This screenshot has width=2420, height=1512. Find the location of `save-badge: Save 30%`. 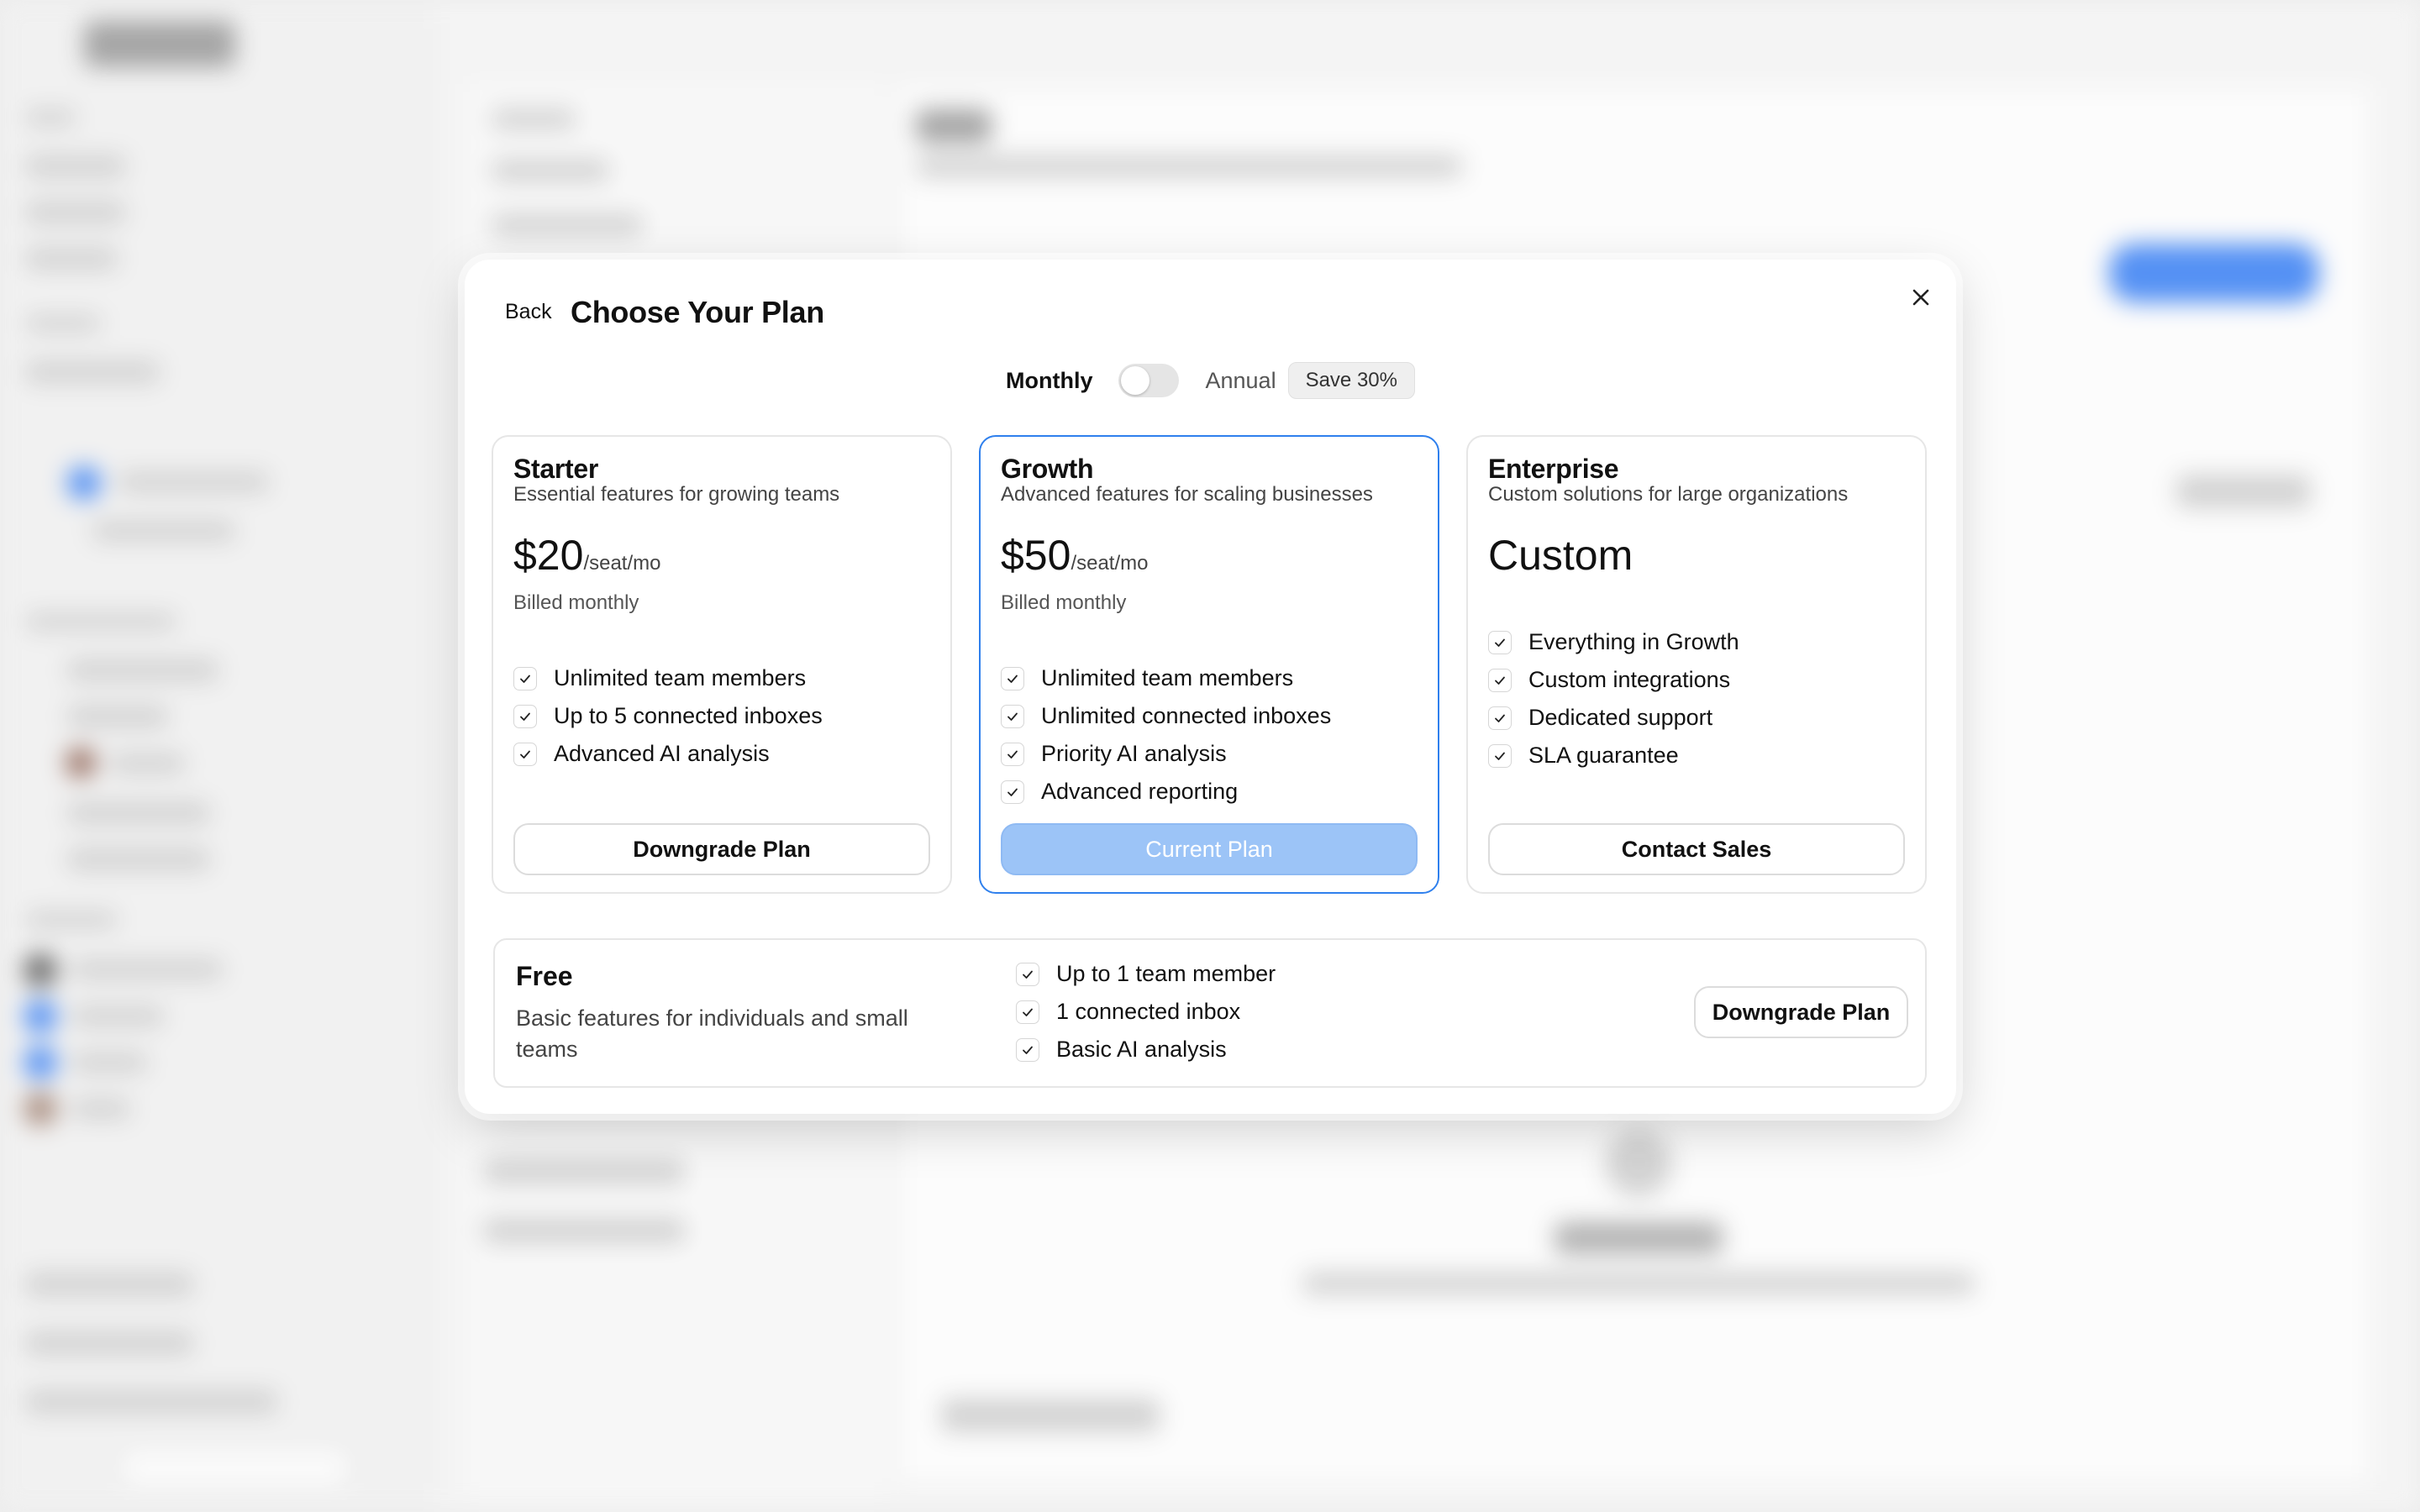

save-badge: Save 30% is located at coordinates (1351, 380).